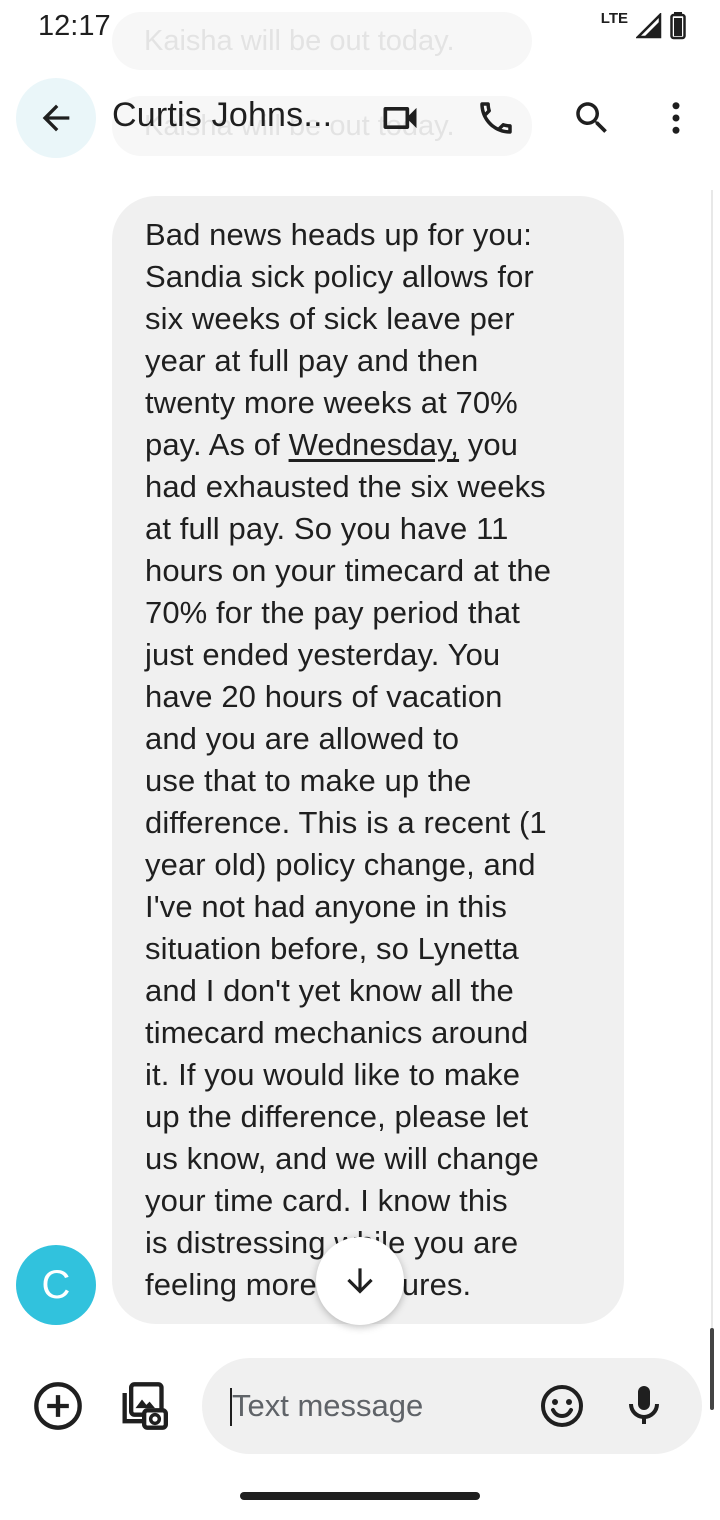 Image resolution: width=720 pixels, height=1520 pixels. Describe the element at coordinates (649, 26) in the screenshot. I see `signal-icon` at that location.